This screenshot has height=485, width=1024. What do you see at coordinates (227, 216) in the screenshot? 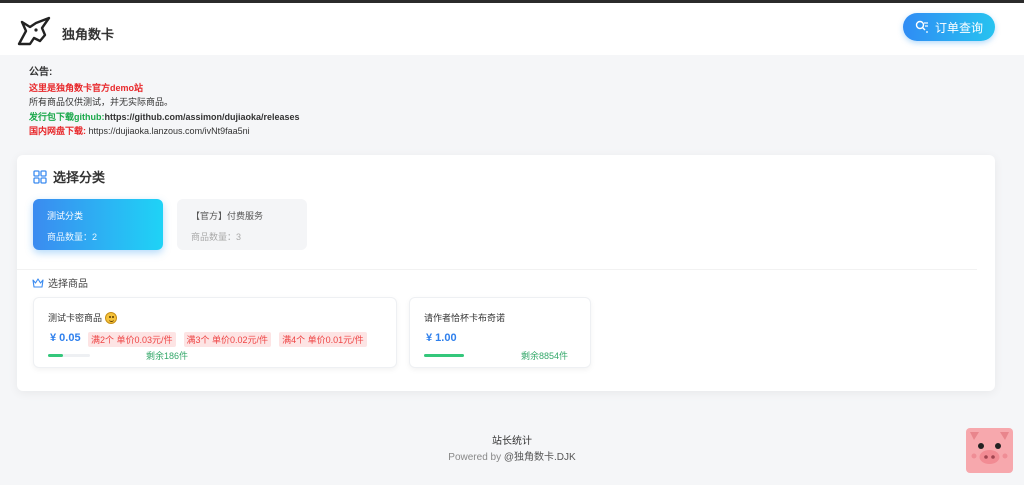
I see `category-name: 【官方】付费服务` at bounding box center [227, 216].